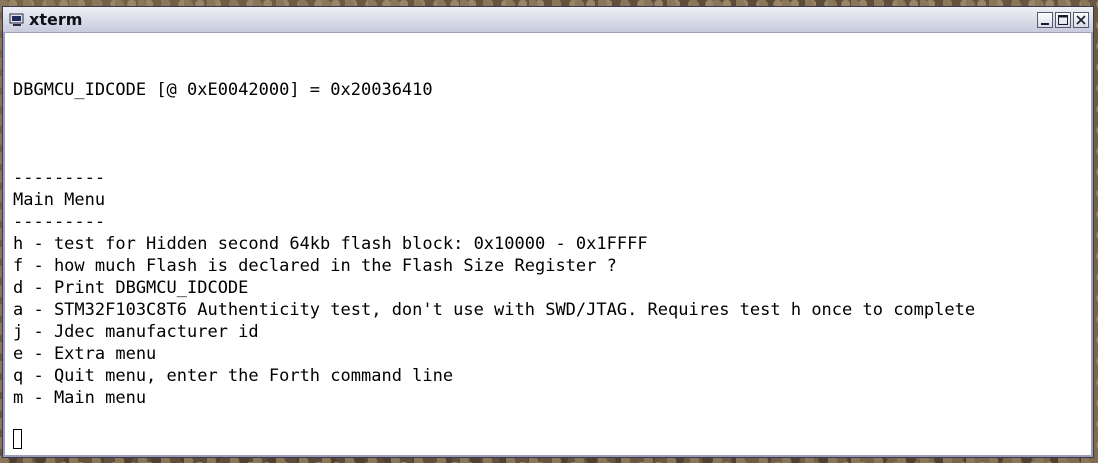 The width and height of the screenshot is (1098, 463). What do you see at coordinates (1045, 24) in the screenshot?
I see `minimize-icon` at bounding box center [1045, 24].